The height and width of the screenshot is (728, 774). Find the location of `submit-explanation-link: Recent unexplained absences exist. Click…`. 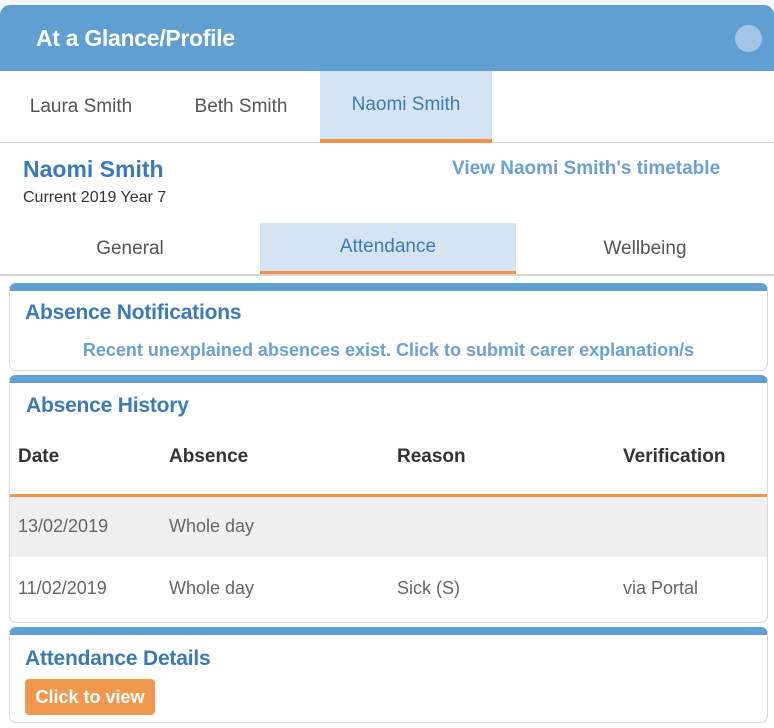

submit-explanation-link: Recent unexplained absences exist. Click… is located at coordinates (388, 350).